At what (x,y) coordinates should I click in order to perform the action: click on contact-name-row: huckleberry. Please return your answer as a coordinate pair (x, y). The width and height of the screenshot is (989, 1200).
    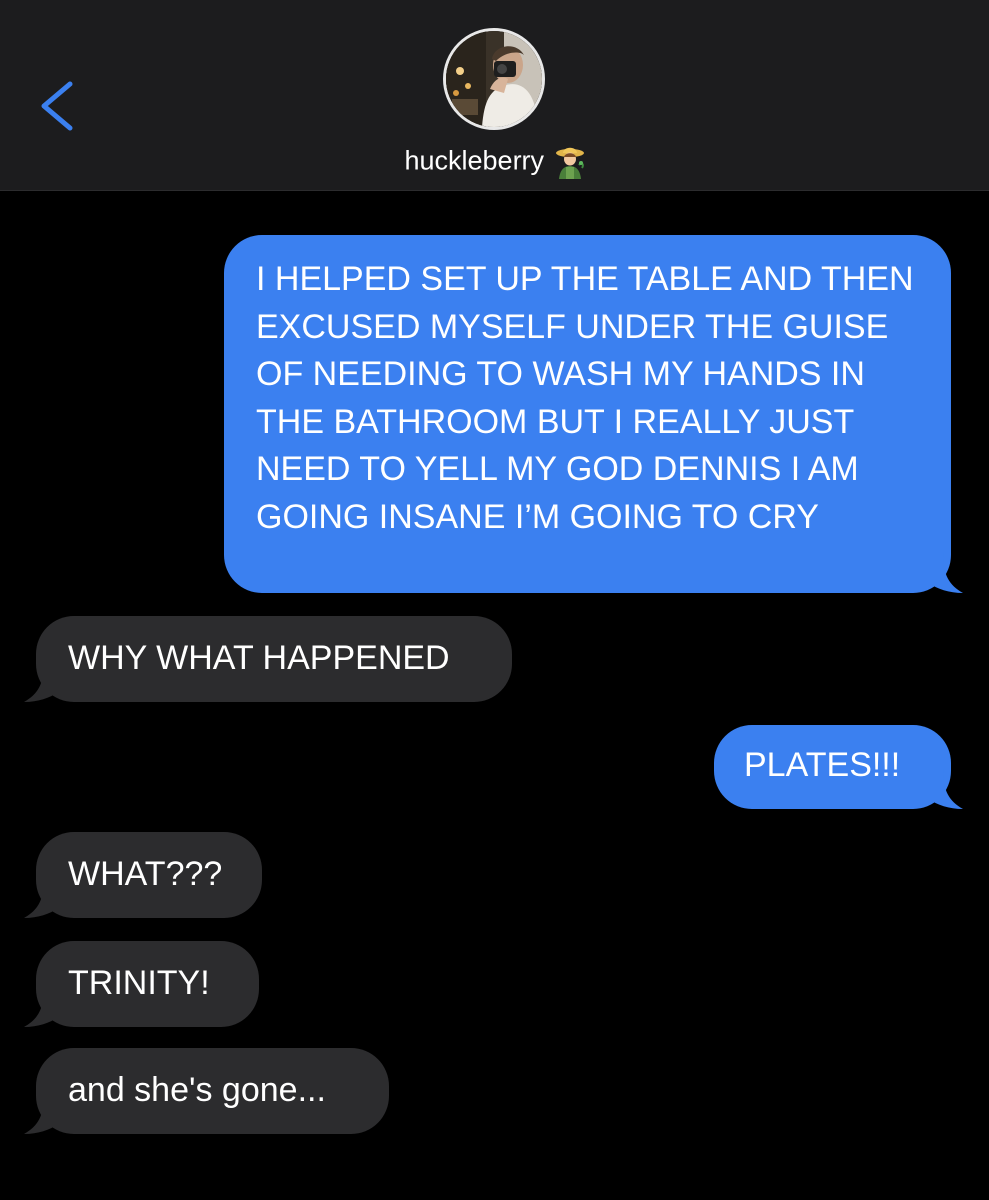
    Looking at the image, I should click on (494, 161).